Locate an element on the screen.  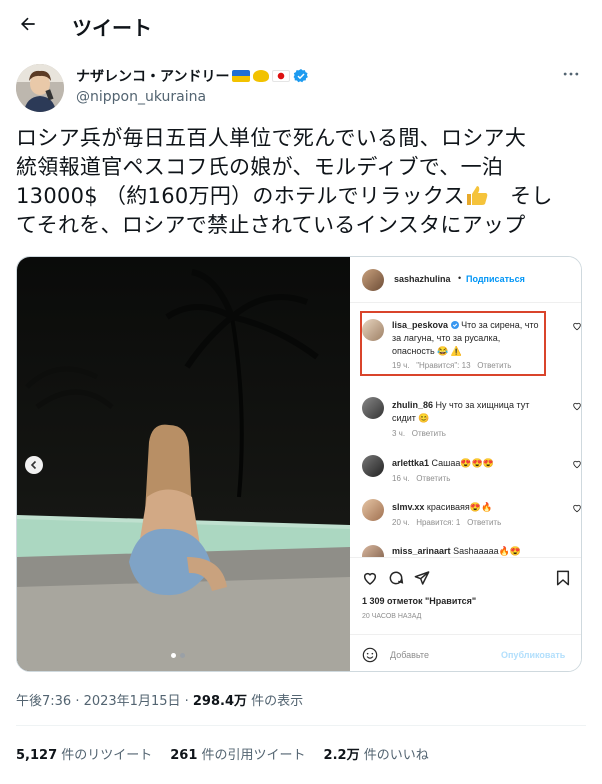
thumbs-up-icon is located at coordinates (477, 195).